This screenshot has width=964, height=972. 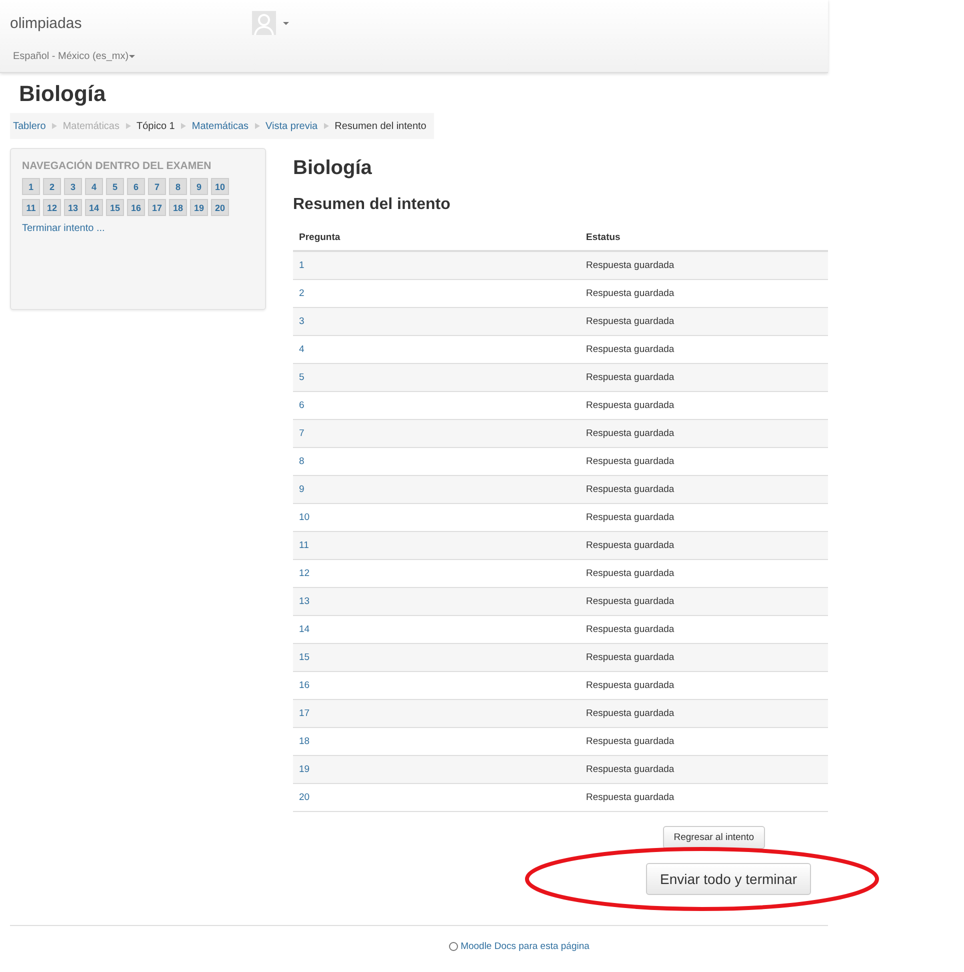 What do you see at coordinates (436, 378) in the screenshot?
I see `question-link: 5` at bounding box center [436, 378].